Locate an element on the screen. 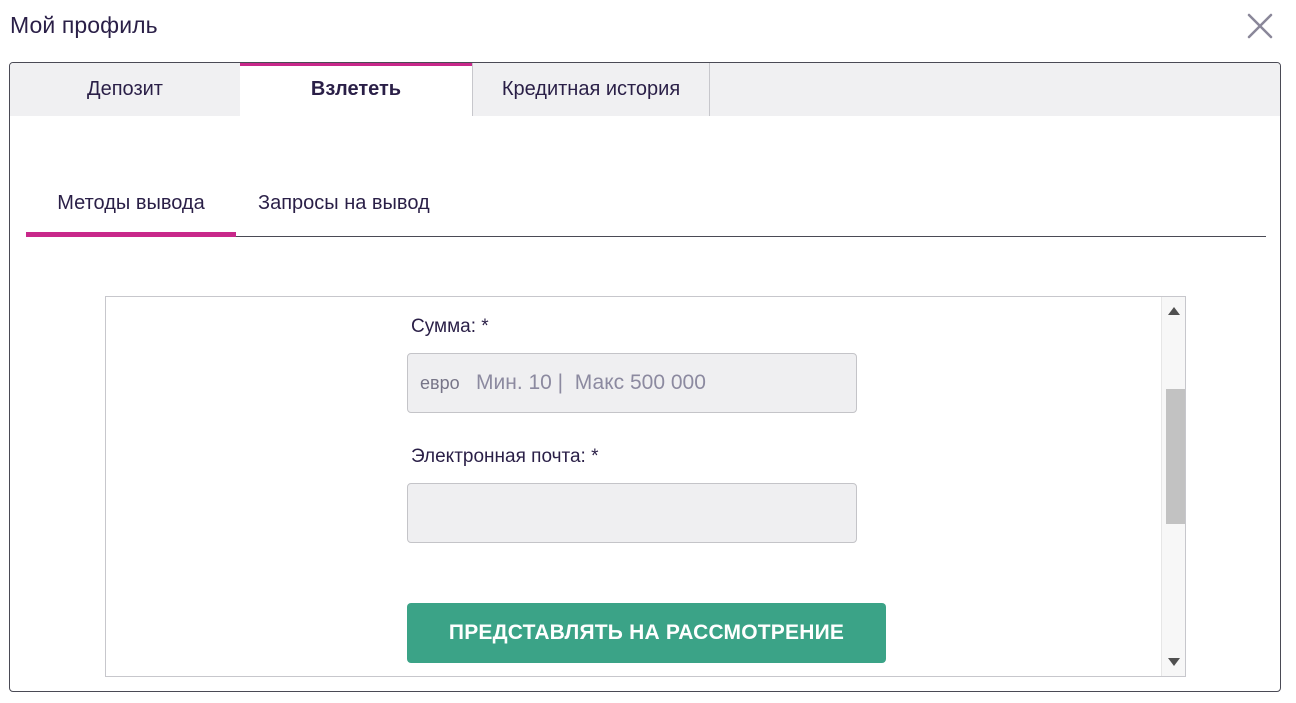  subtab-withdrawal-methods: Методы вывода is located at coordinates (131, 204).